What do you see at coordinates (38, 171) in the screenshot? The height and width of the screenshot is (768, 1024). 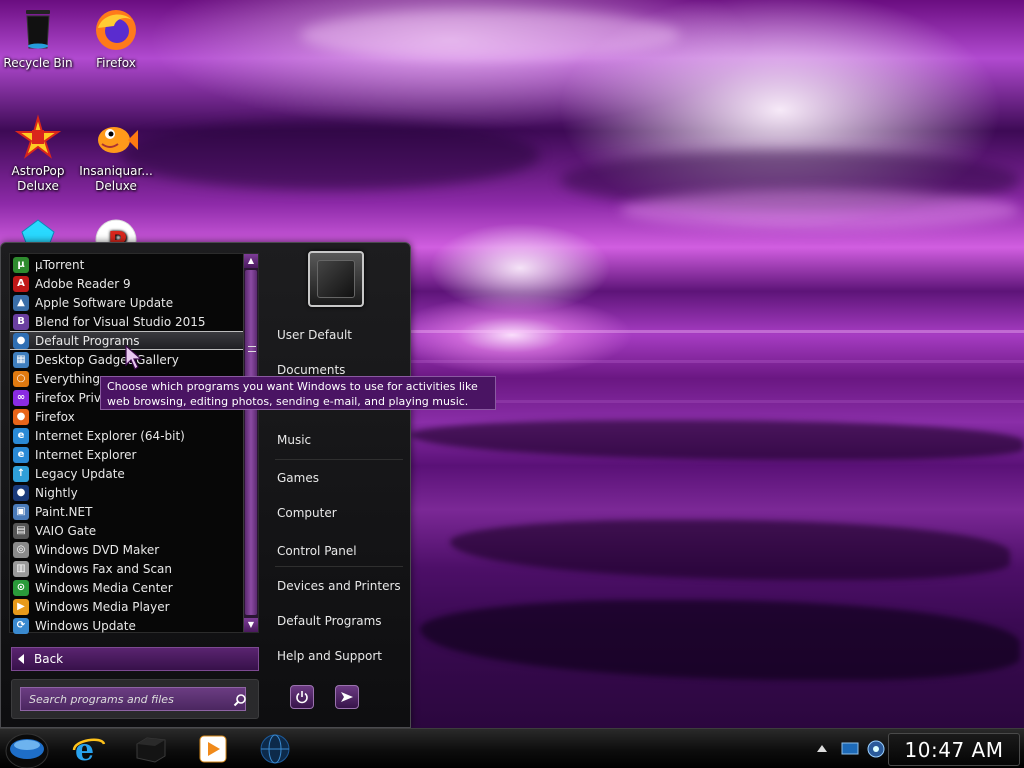 I see `desktop-icon-label-line1: AstroPop` at bounding box center [38, 171].